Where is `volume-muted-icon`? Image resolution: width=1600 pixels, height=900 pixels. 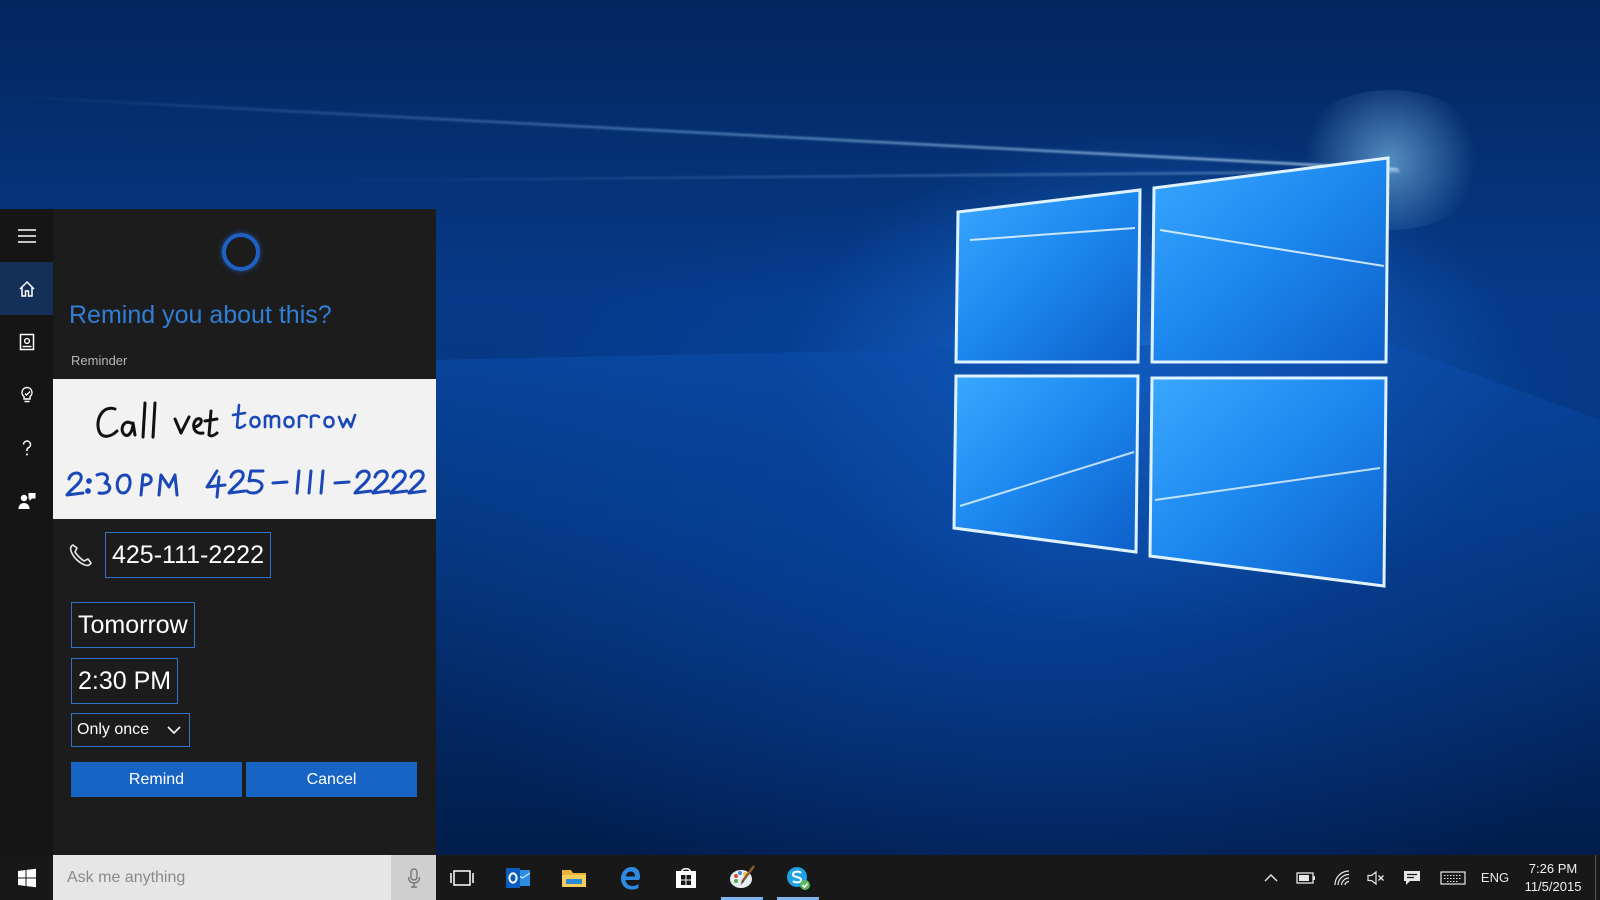 volume-muted-icon is located at coordinates (1375, 877).